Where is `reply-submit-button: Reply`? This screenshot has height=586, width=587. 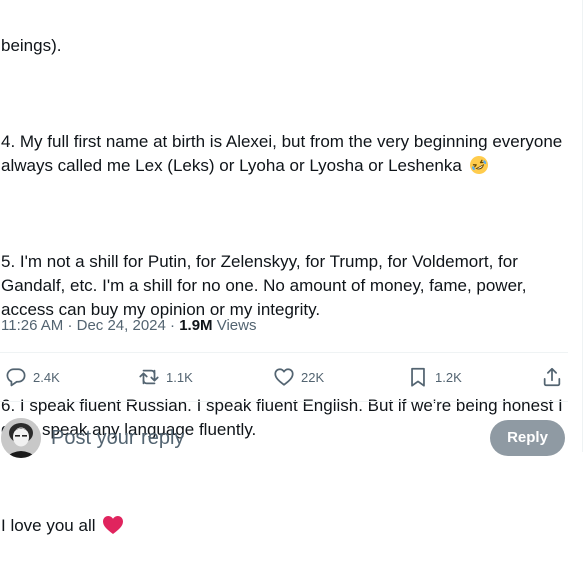
reply-submit-button: Reply is located at coordinates (527, 438).